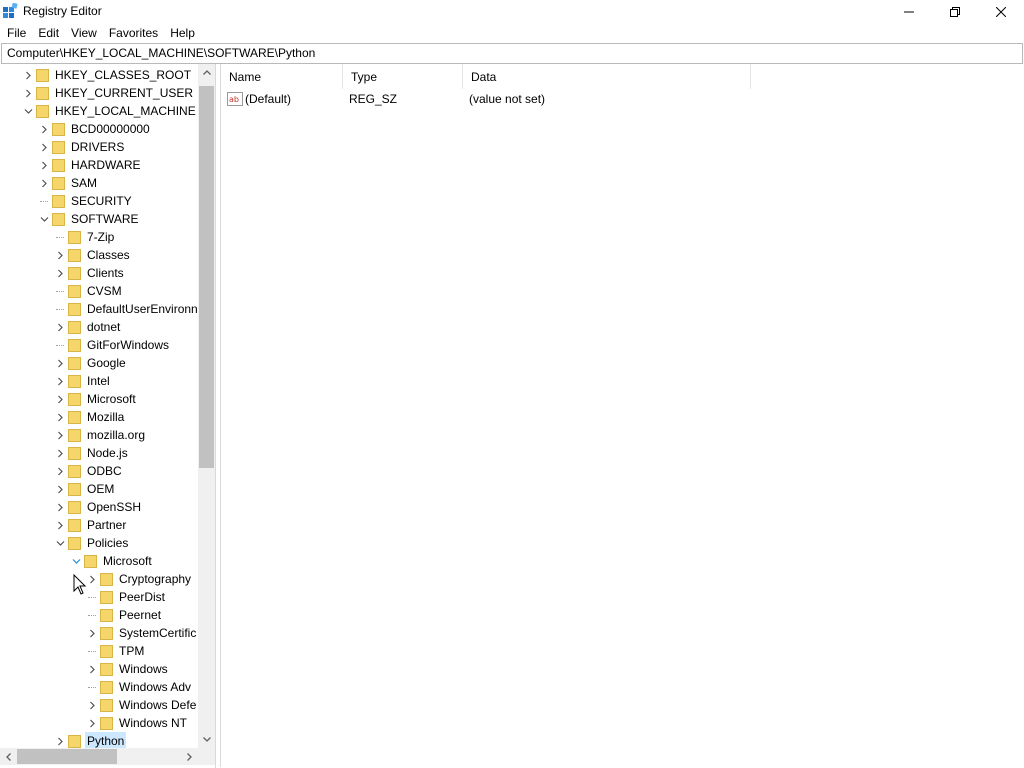 This screenshot has height=768, width=1024. Describe the element at coordinates (98, 381) in the screenshot. I see `tree-item-label: Intel` at that location.